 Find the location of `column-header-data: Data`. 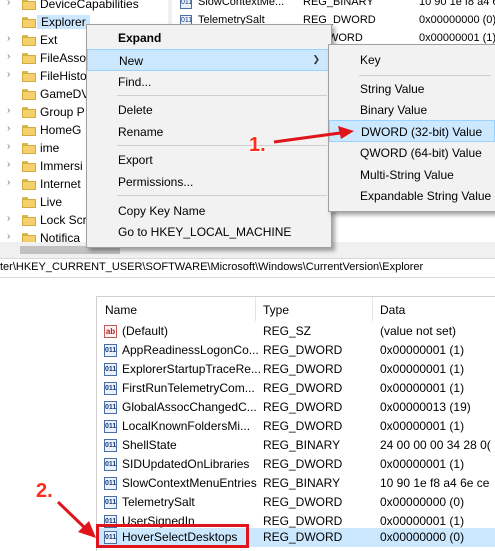

column-header-data: Data is located at coordinates (433, 309).